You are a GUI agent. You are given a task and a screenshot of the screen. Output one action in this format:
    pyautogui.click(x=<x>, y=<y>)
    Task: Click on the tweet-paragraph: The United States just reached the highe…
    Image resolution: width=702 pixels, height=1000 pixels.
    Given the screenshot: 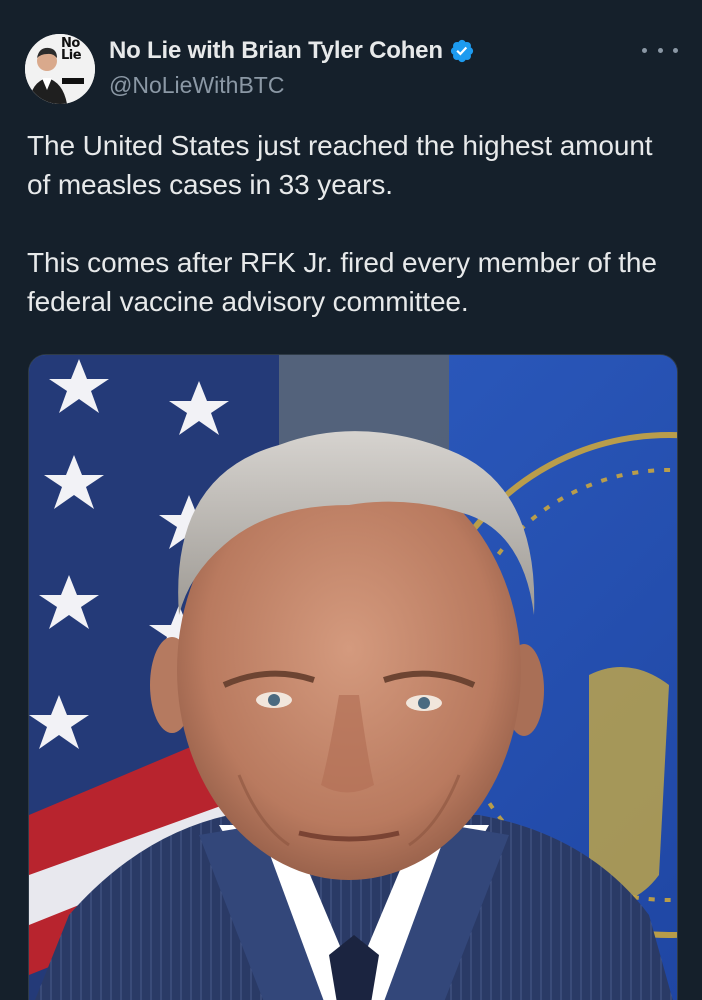 What is the action you would take?
    pyautogui.click(x=340, y=165)
    